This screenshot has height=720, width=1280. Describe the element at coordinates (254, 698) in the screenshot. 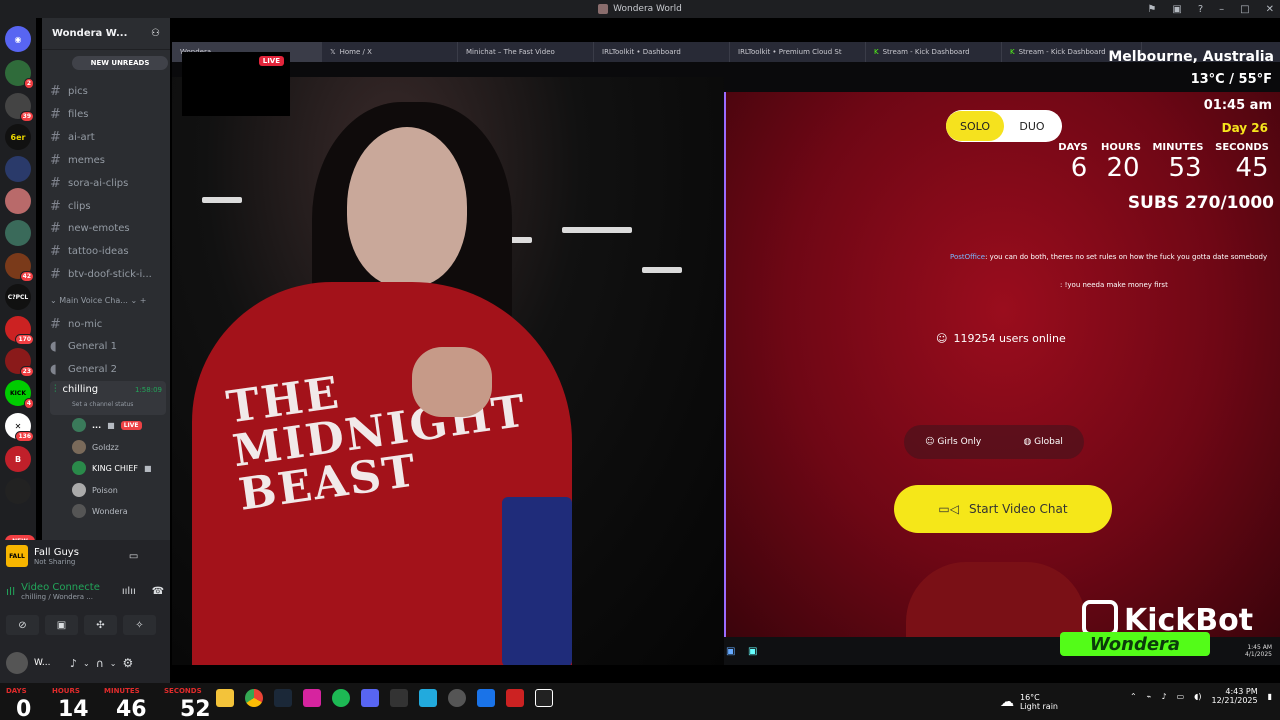

I see `chrome-icon` at that location.